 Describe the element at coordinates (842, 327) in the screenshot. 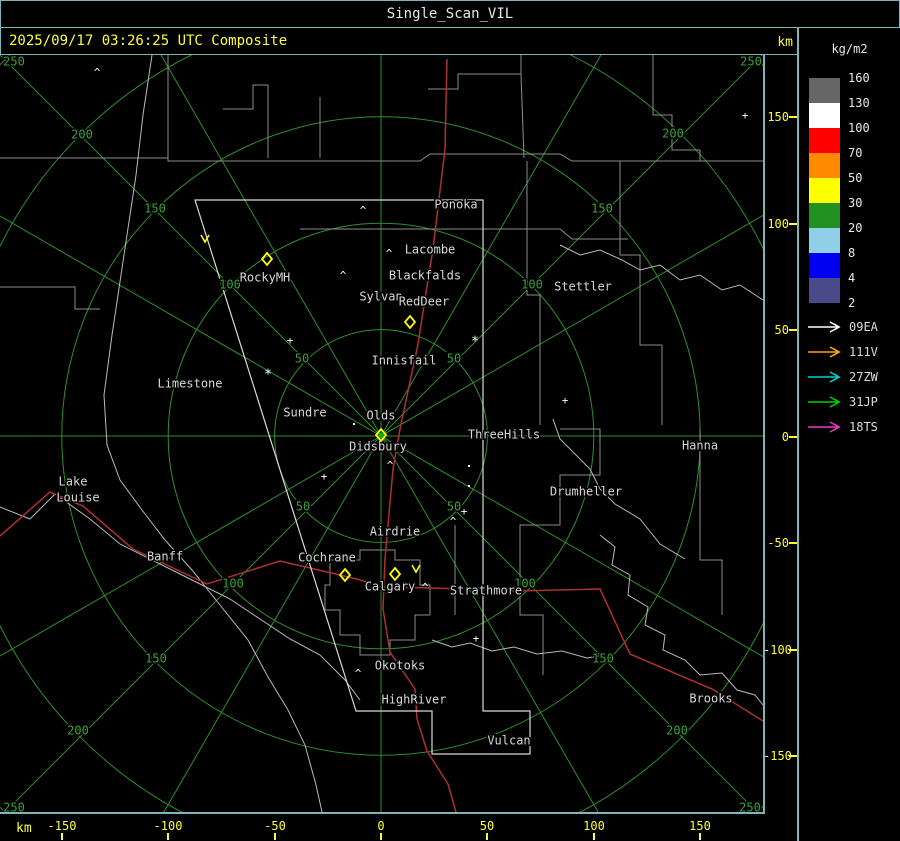

I see `track-legend-item: 09EA` at that location.